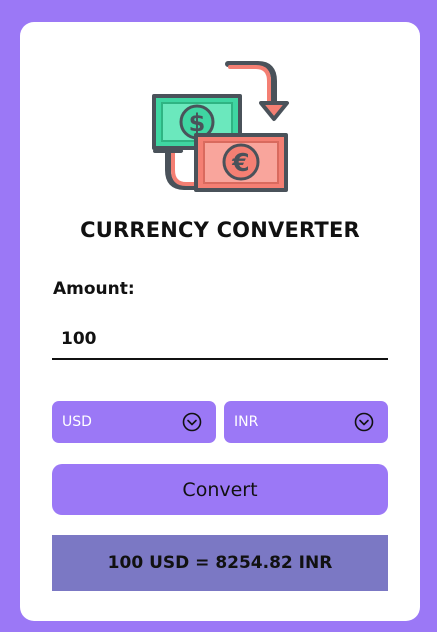  I want to click on euro-symbol: €, so click(240, 162).